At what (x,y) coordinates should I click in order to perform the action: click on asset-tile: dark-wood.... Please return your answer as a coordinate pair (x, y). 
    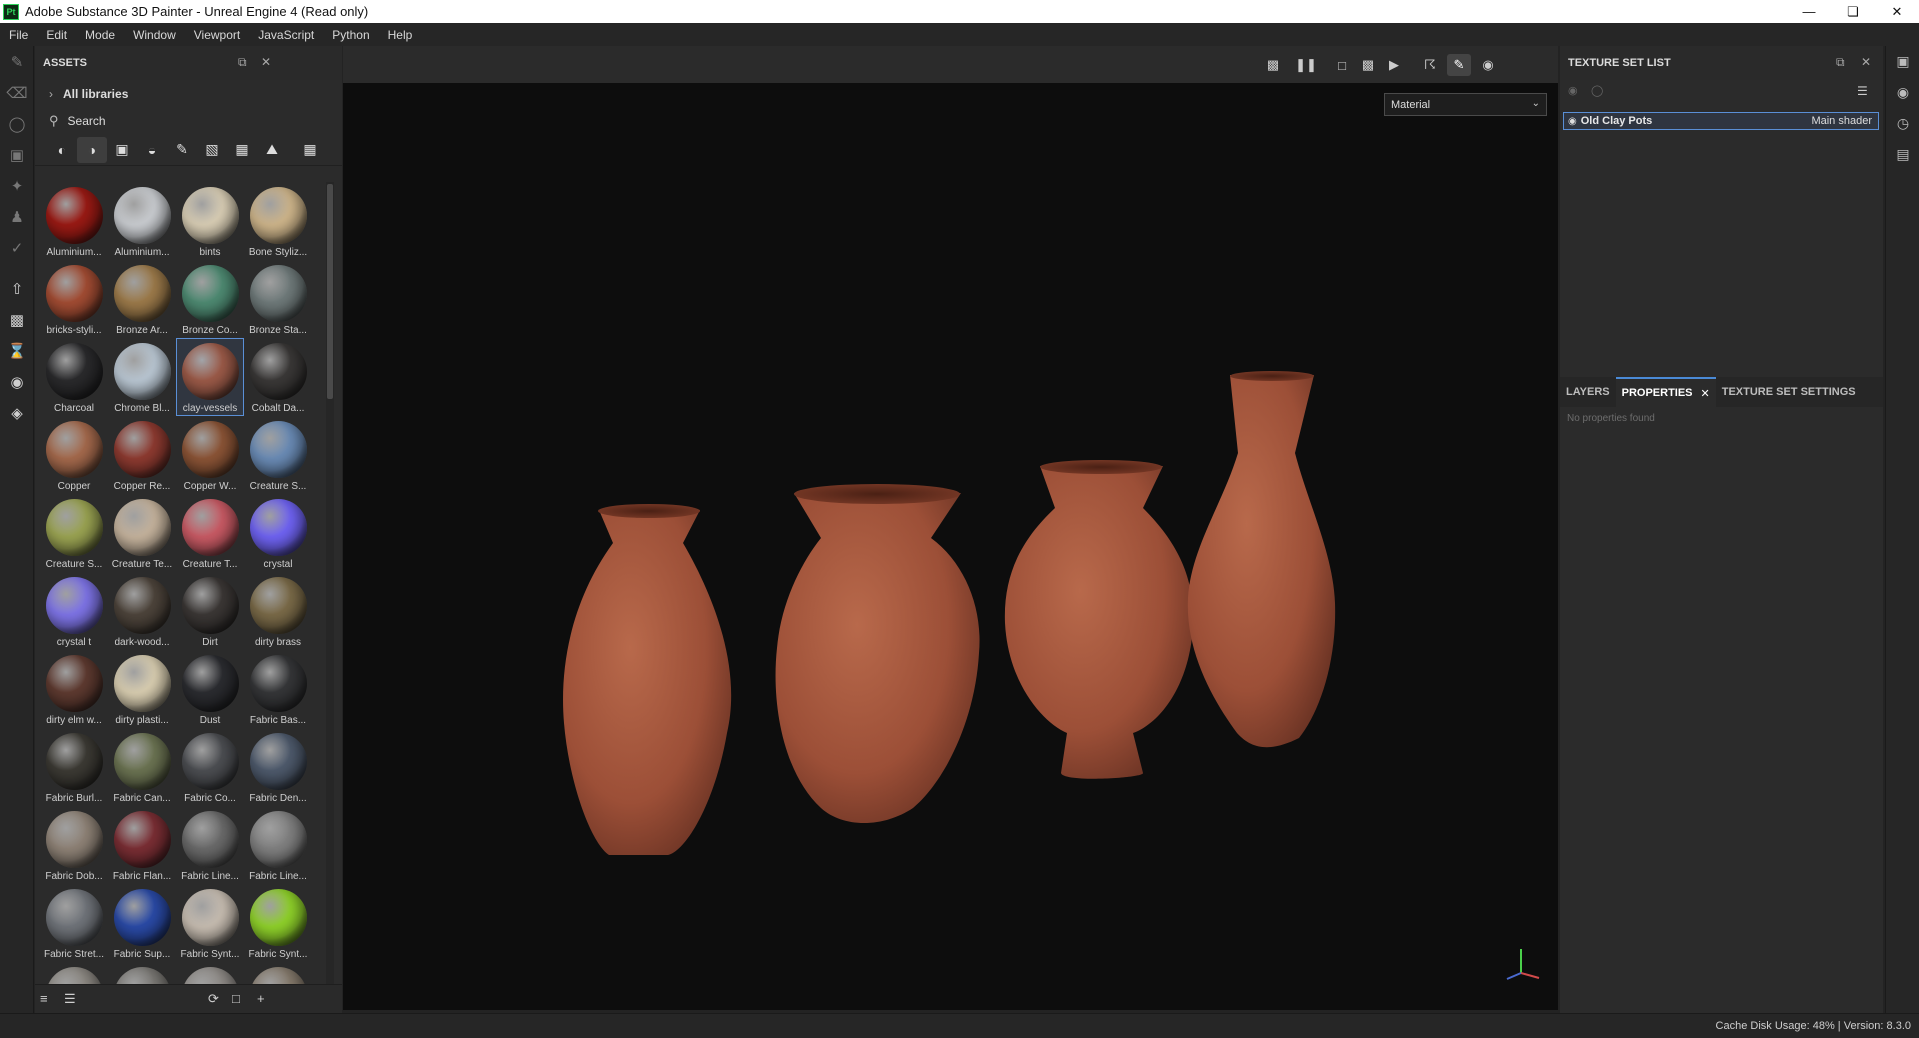
    Looking at the image, I should click on (142, 611).